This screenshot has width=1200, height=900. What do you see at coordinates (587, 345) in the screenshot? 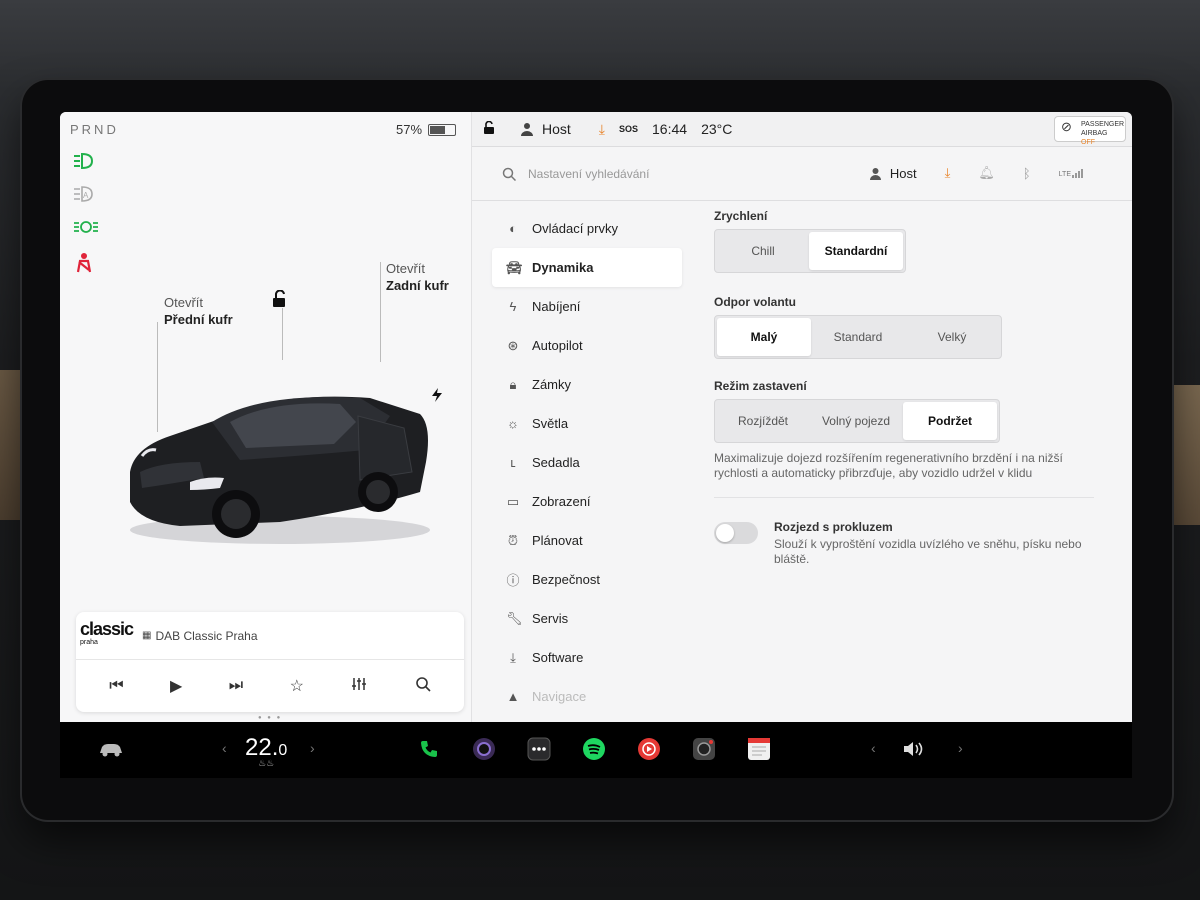
I see `settings-menu-item: ⊛ Autopilot` at bounding box center [587, 345].